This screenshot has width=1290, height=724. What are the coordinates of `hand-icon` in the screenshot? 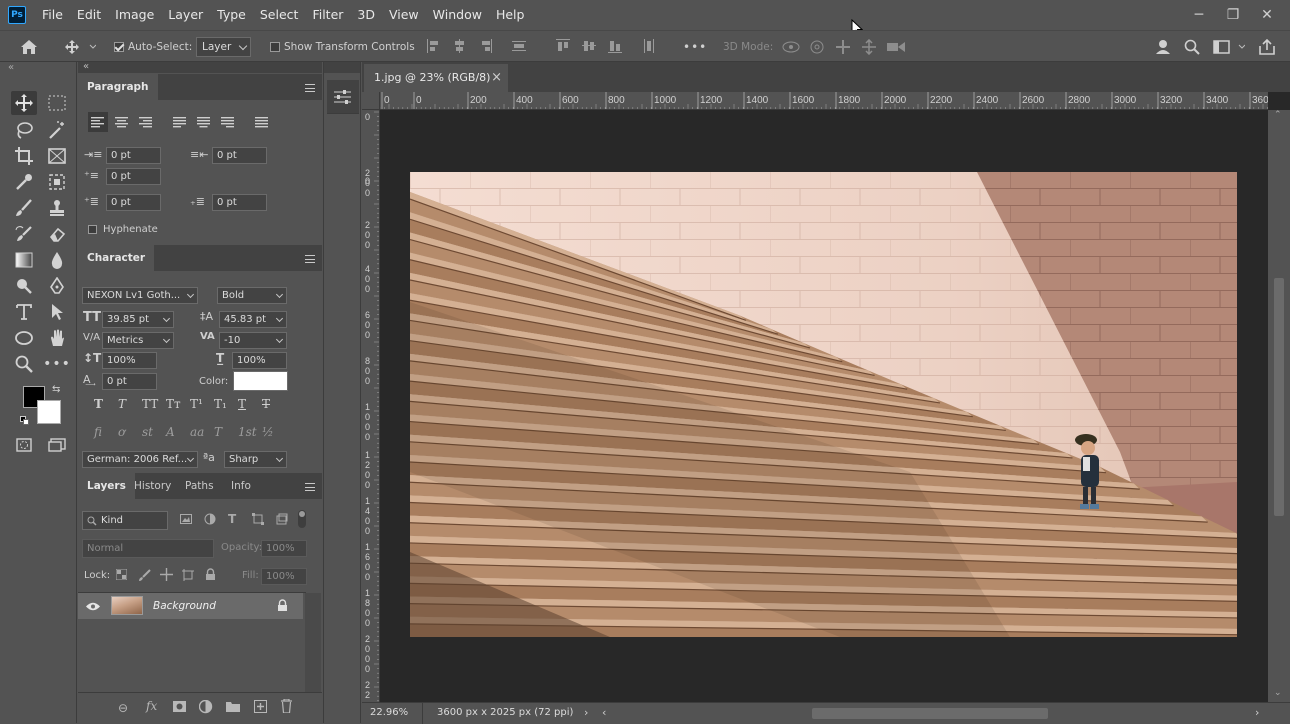 It's located at (57, 338).